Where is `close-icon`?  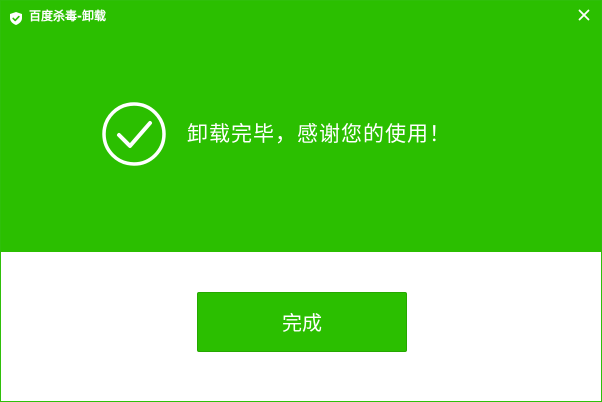 close-icon is located at coordinates (584, 15).